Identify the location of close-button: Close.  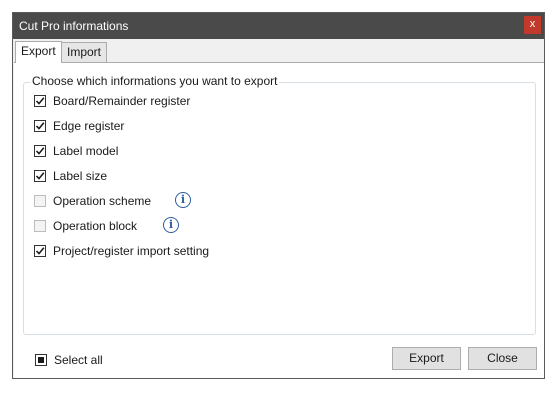
(502, 358).